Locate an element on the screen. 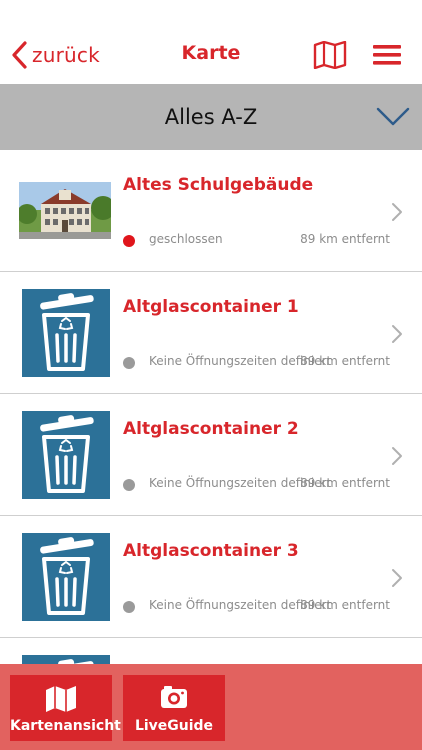 The width and height of the screenshot is (422, 750). sort-filter-label: Alles A-Z is located at coordinates (211, 117).